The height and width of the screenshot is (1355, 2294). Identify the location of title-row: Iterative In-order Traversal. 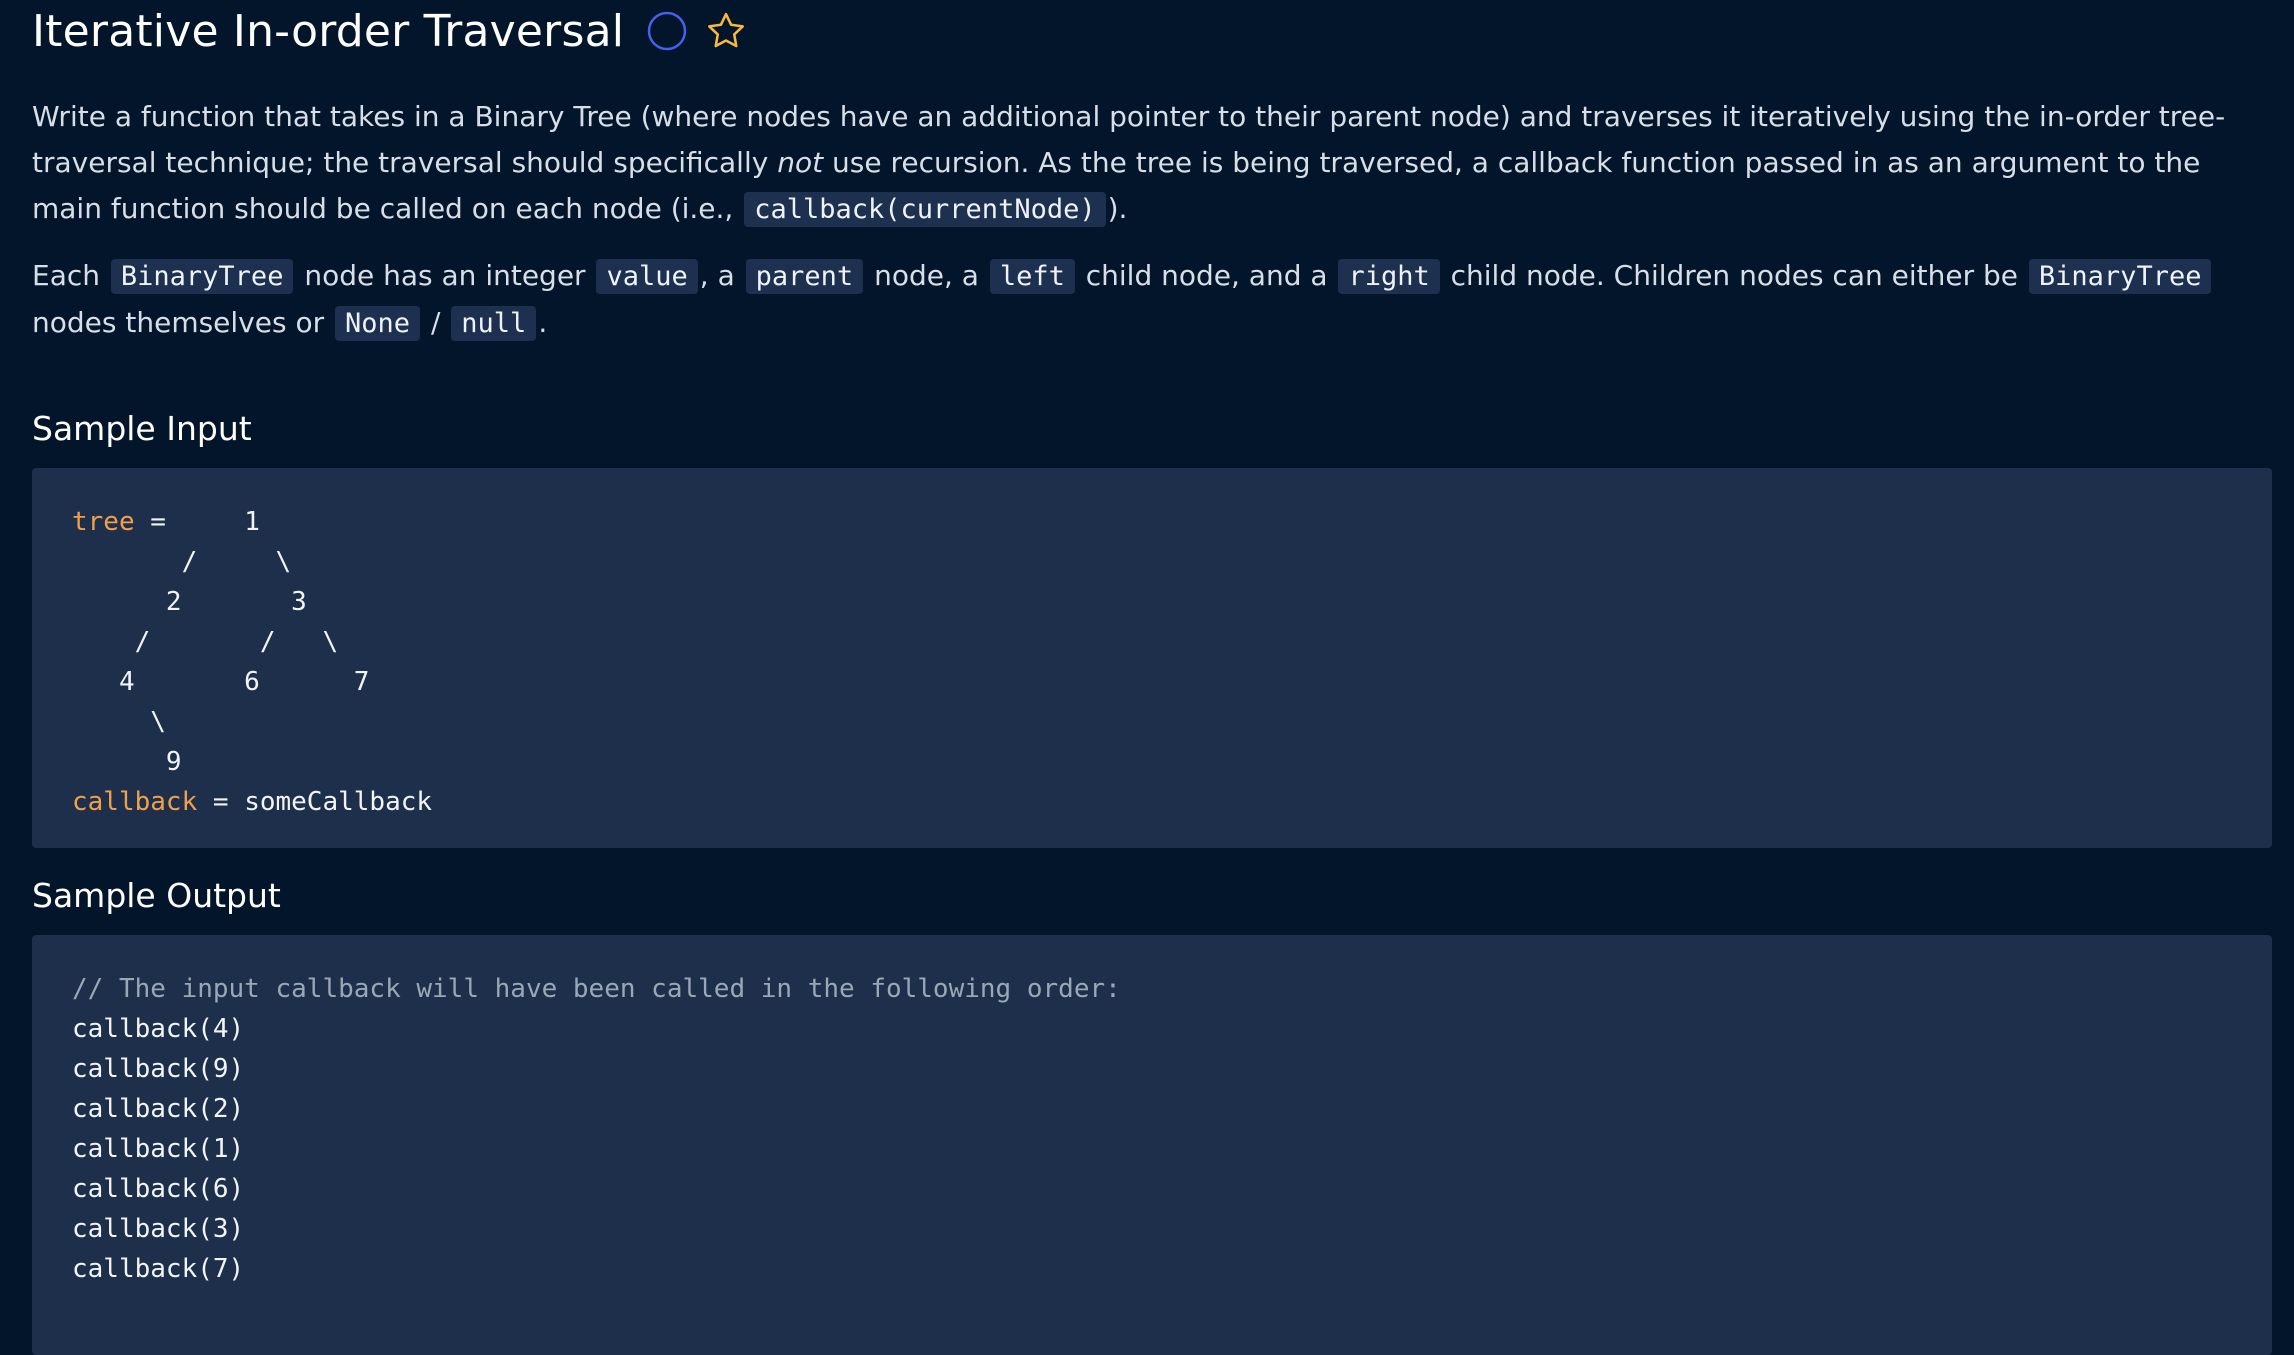
(1152, 31).